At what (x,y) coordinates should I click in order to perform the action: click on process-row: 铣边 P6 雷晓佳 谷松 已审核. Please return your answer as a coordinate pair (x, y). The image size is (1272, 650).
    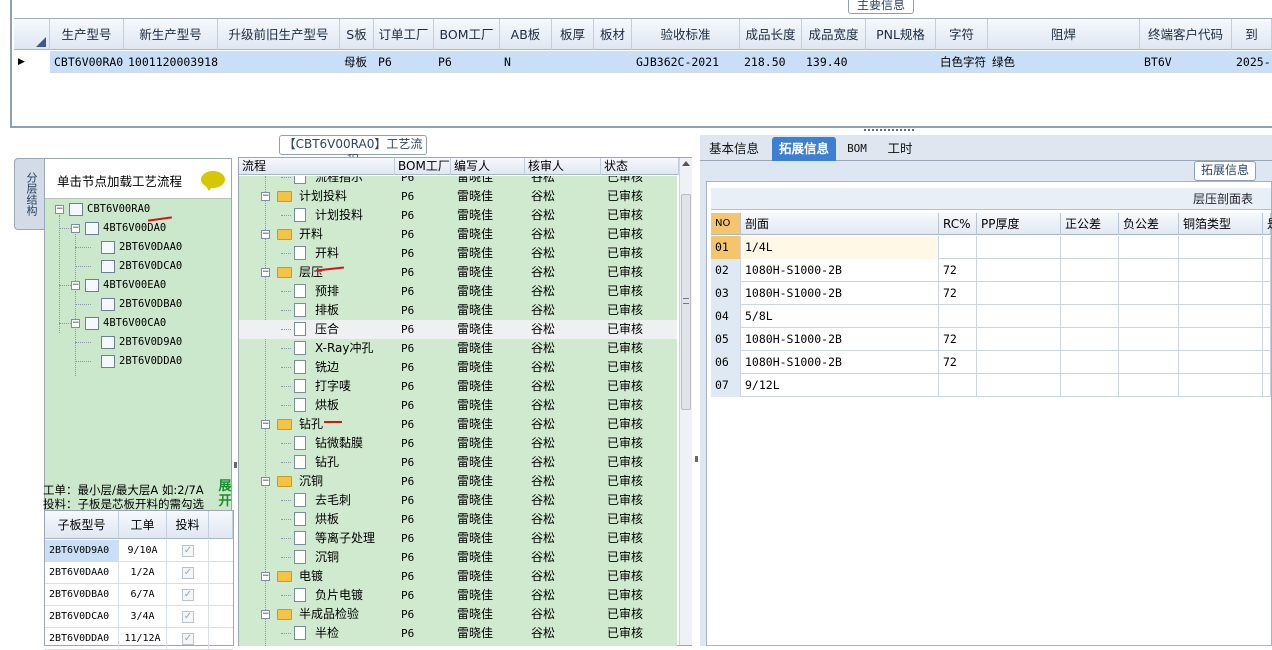
    Looking at the image, I should click on (458, 367).